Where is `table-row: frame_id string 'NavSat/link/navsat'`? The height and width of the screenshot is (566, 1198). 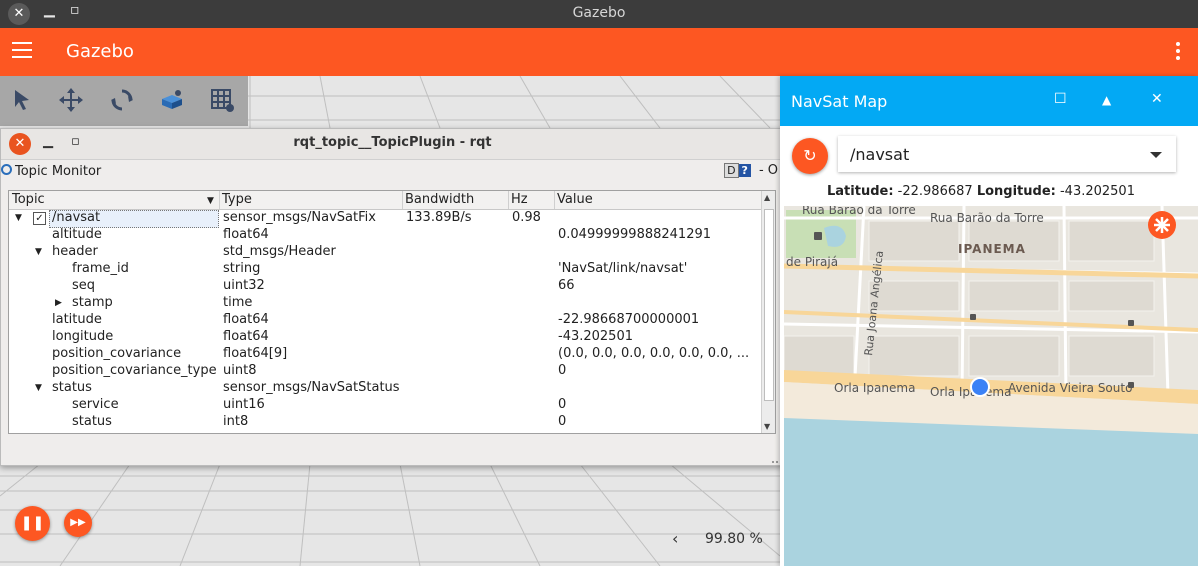
table-row: frame_id string 'NavSat/link/navsat' is located at coordinates (392, 269).